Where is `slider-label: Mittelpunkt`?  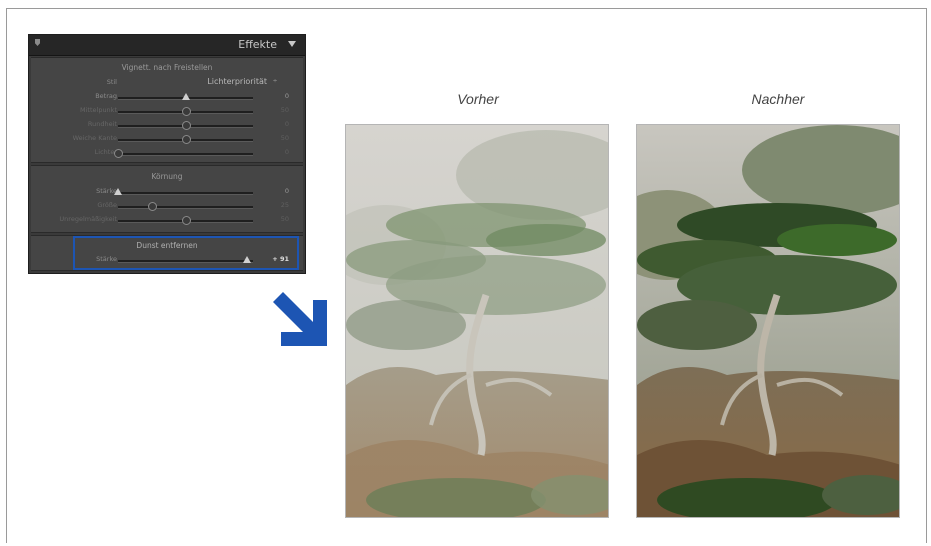 slider-label: Mittelpunkt is located at coordinates (98, 110).